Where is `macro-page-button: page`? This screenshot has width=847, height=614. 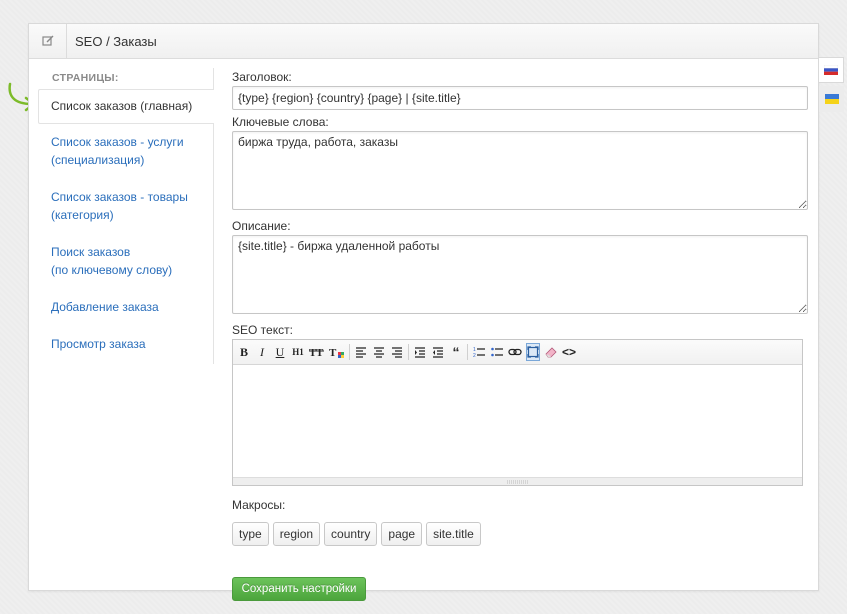 macro-page-button: page is located at coordinates (402, 534).